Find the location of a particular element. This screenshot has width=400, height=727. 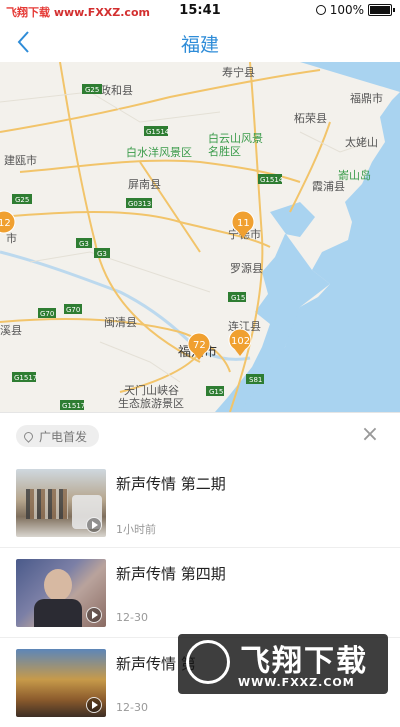

map-label-baiyunshan: 白云山风景 is located at coordinates (235, 138).